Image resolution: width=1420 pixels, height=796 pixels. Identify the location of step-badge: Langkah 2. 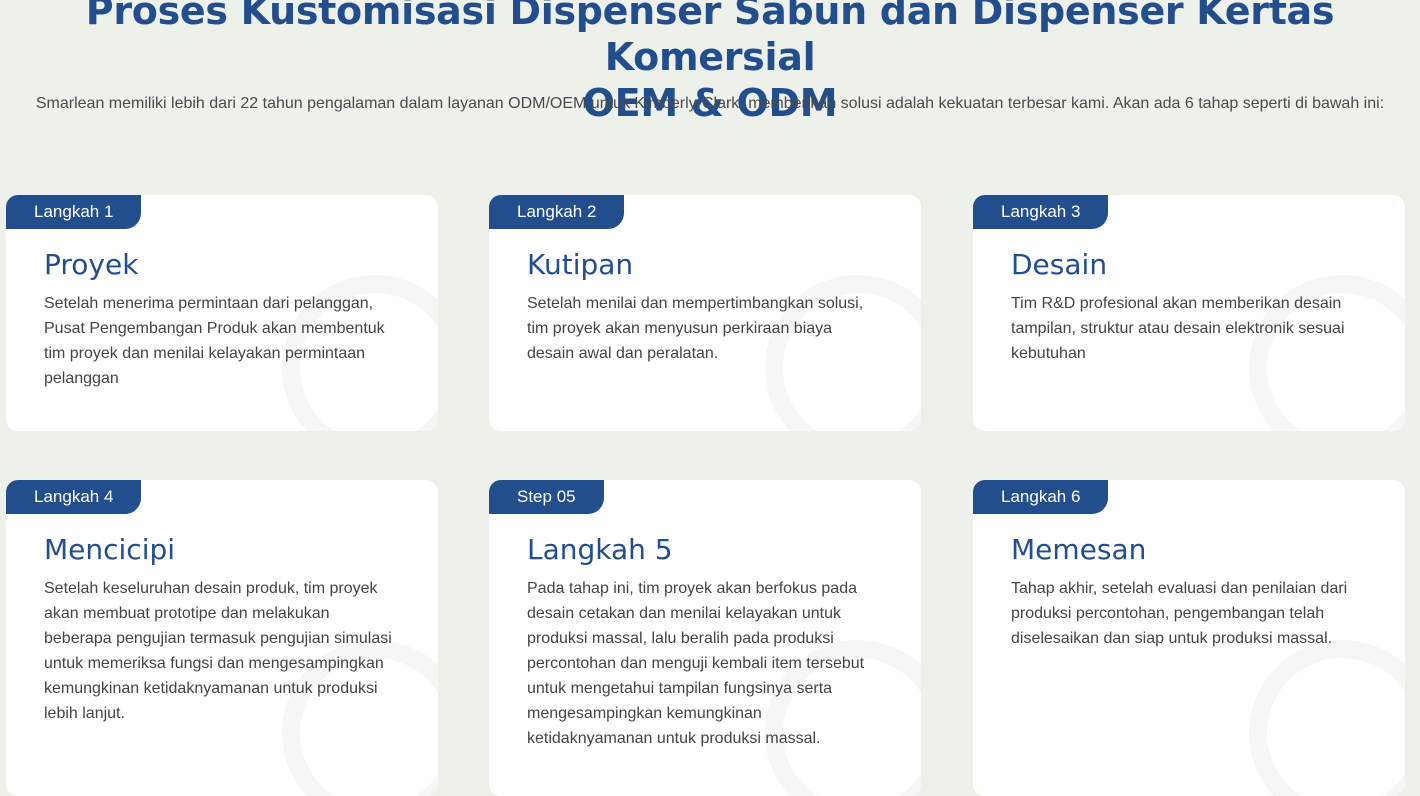
(557, 212).